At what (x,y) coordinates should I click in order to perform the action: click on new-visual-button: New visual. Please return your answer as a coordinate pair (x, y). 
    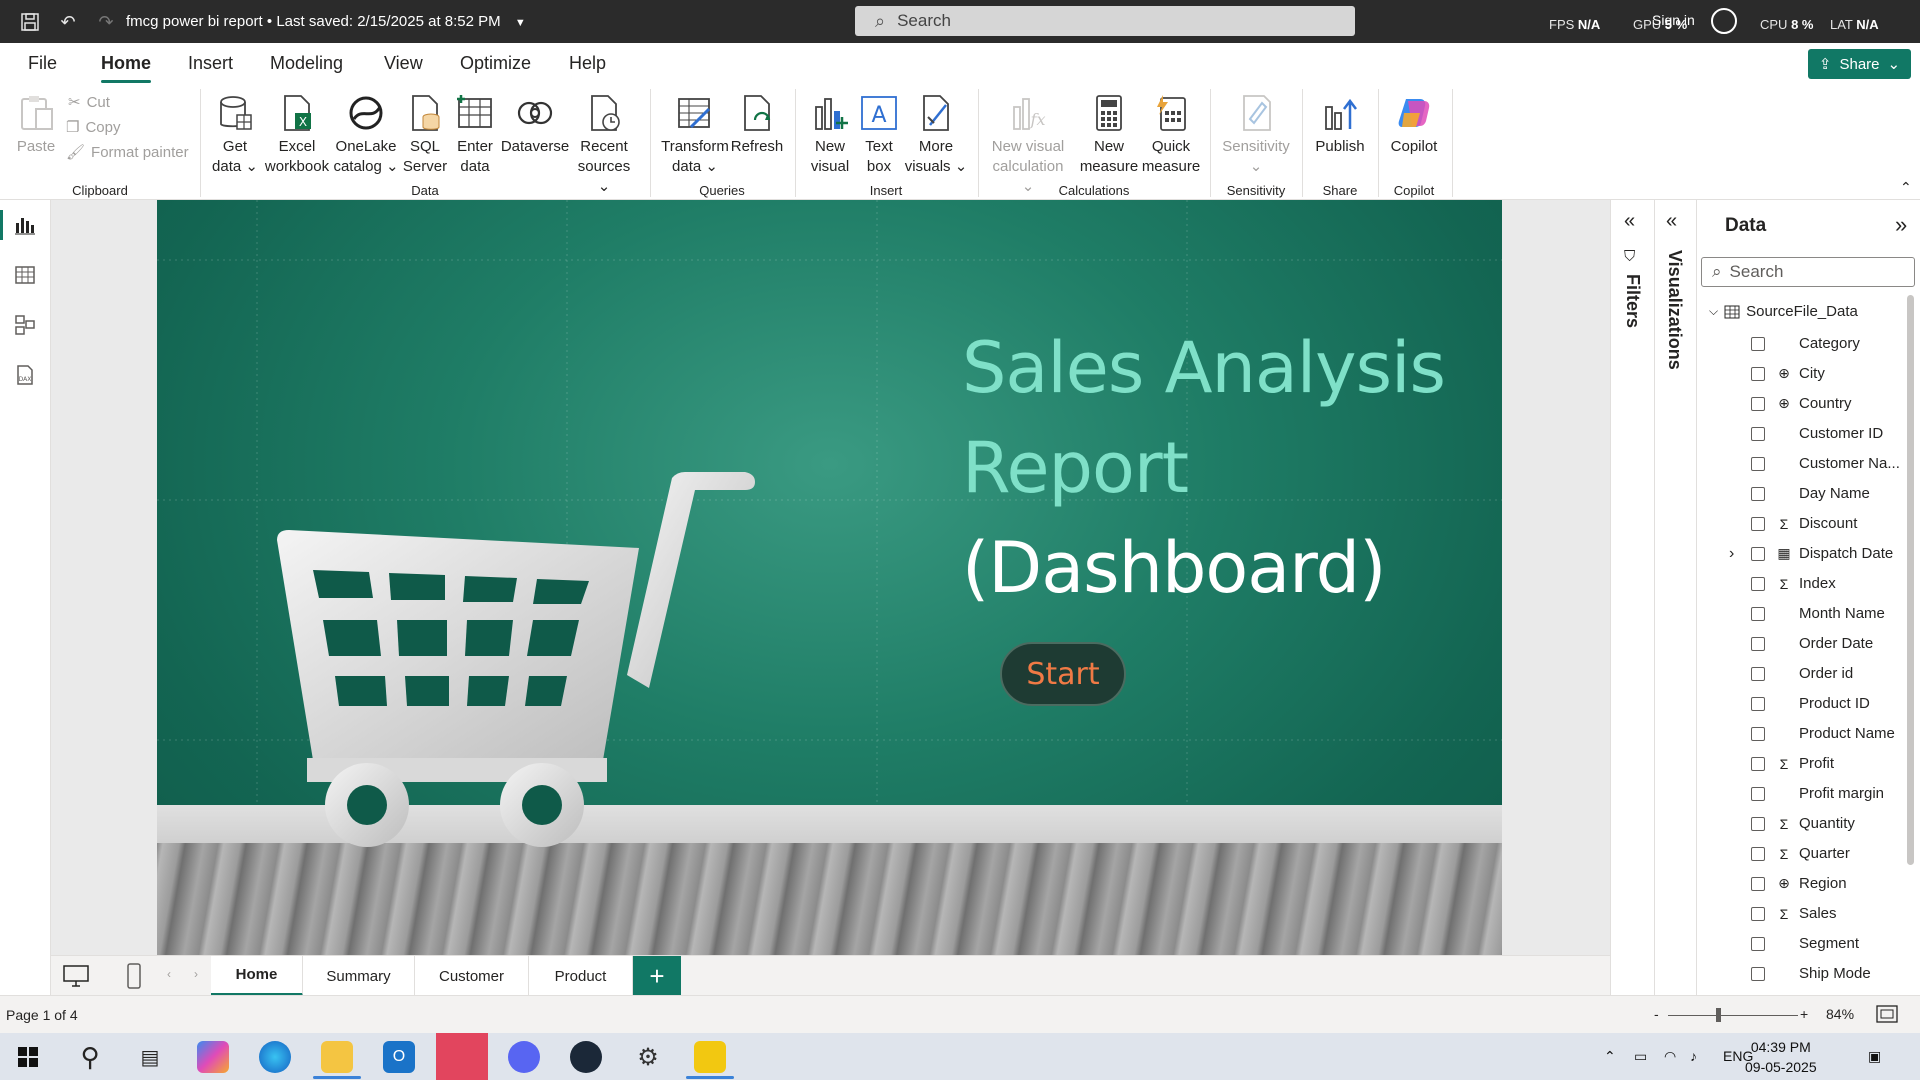
    Looking at the image, I should click on (830, 135).